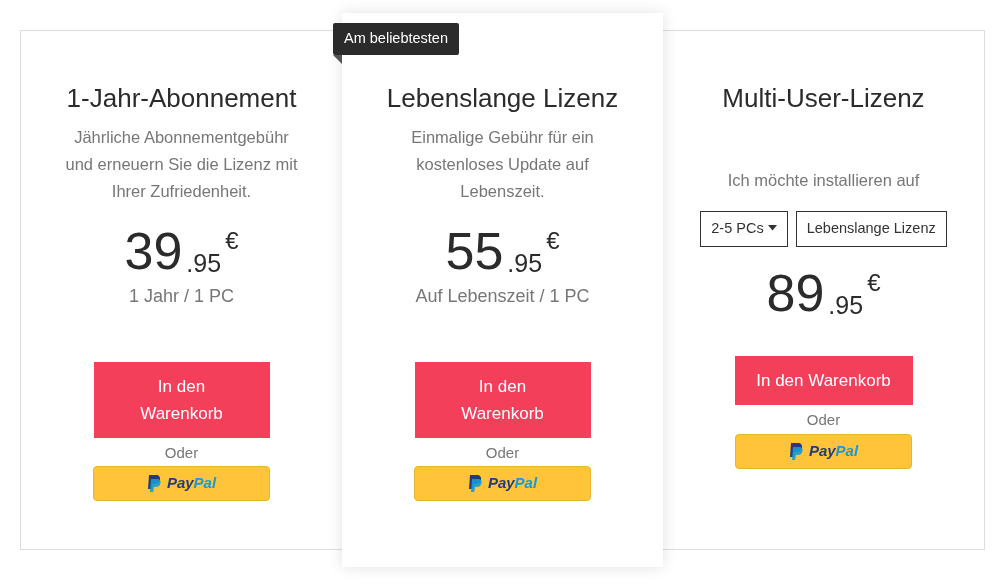  I want to click on plan-term: 1 Jahr / 1 PC, so click(181, 296).